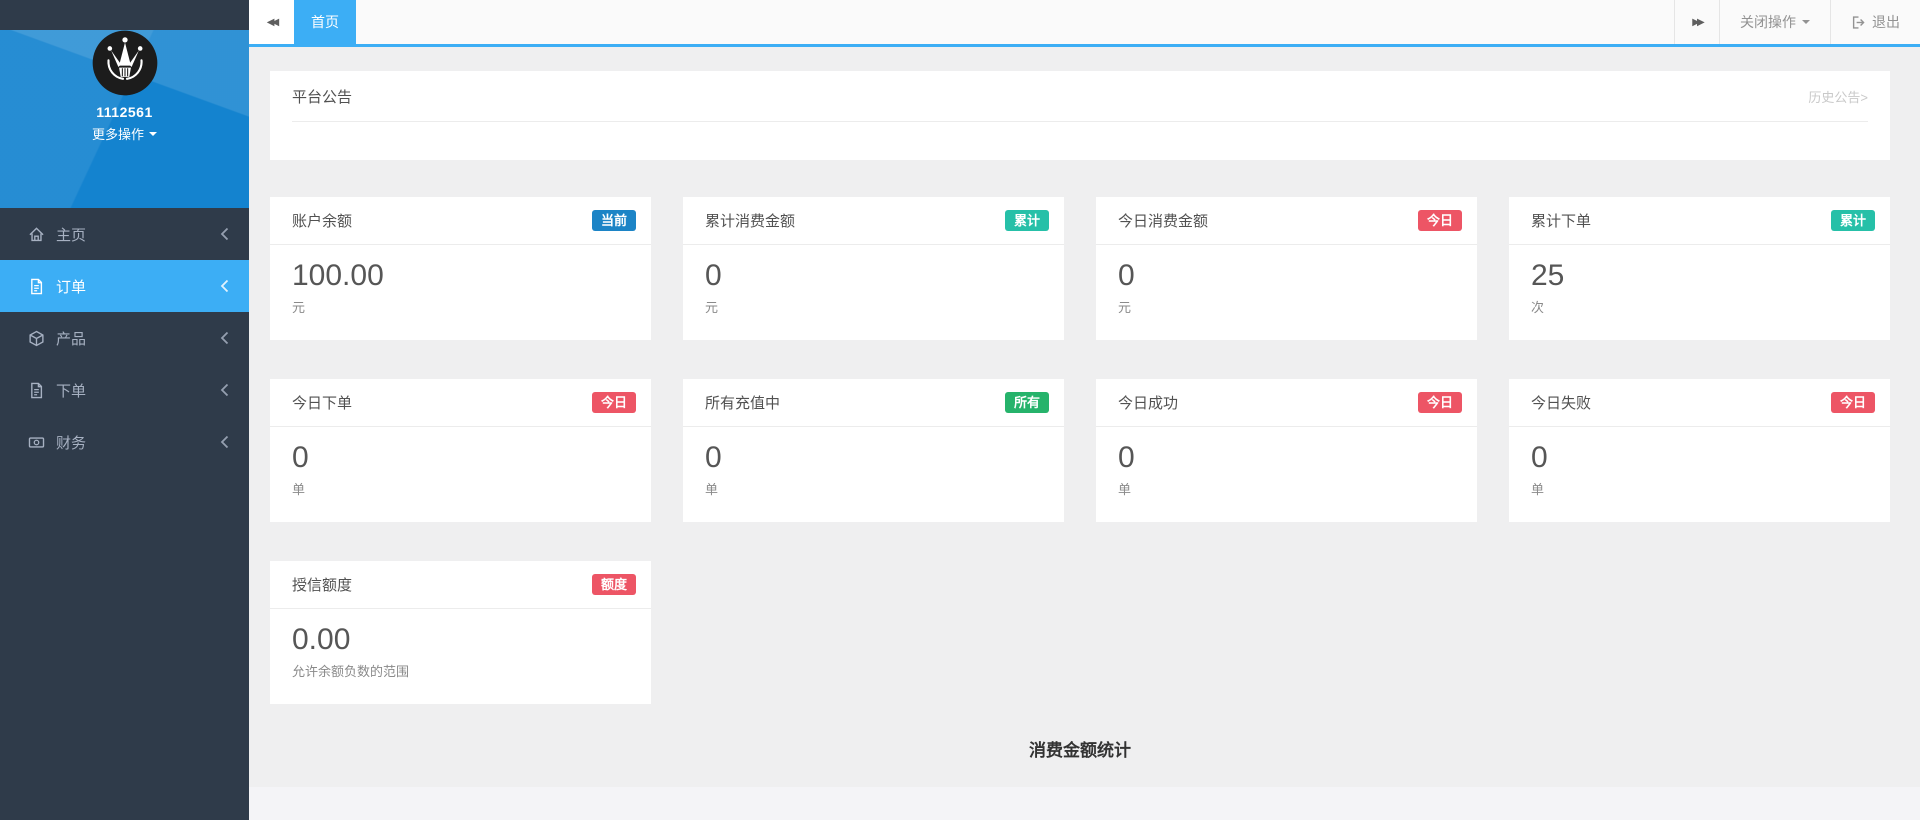  I want to click on tab-home-label: 首页, so click(325, 22).